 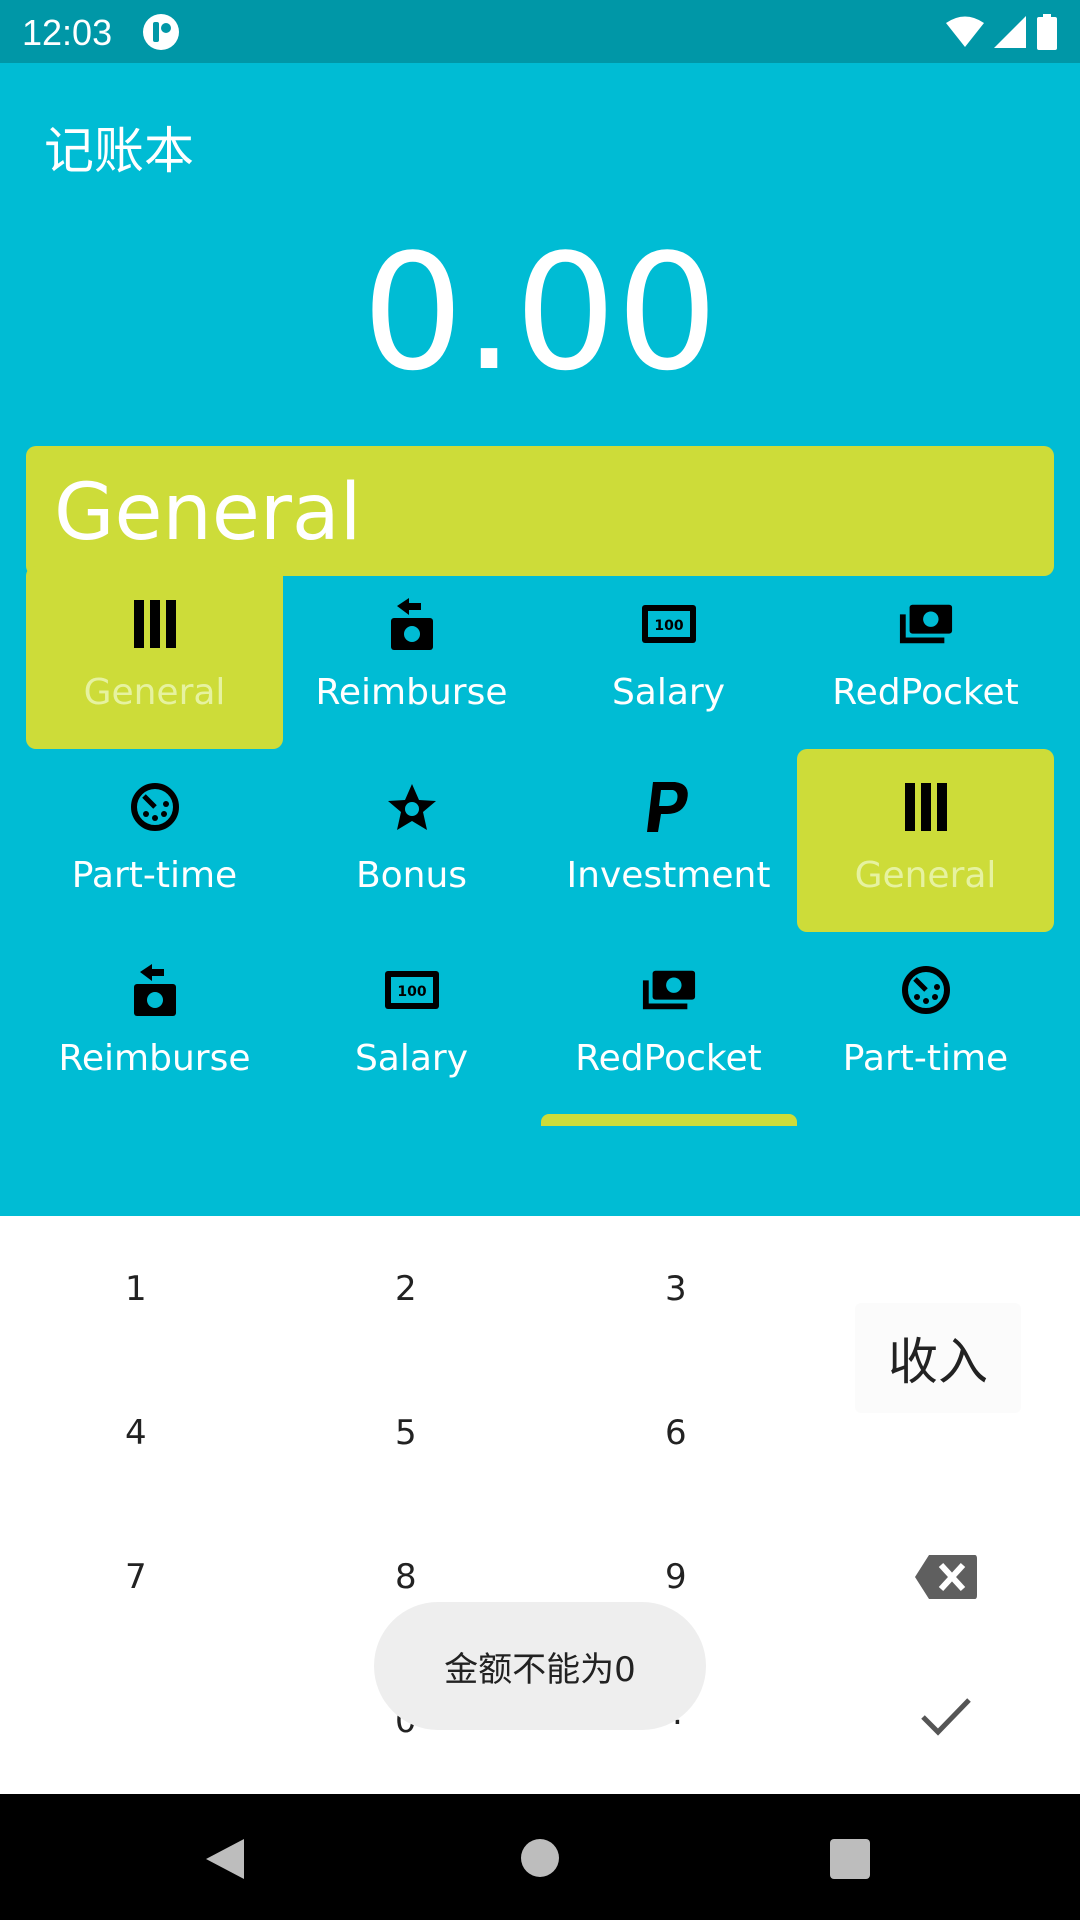 What do you see at coordinates (676, 1577) in the screenshot?
I see `key-9: 9` at bounding box center [676, 1577].